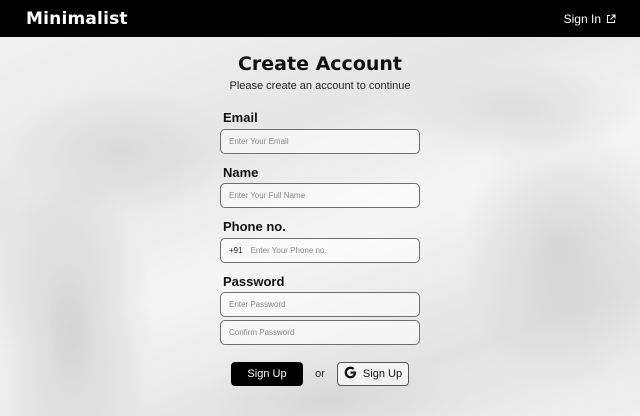  I want to click on form-actions: Sign Up or Sign Up, so click(320, 374).